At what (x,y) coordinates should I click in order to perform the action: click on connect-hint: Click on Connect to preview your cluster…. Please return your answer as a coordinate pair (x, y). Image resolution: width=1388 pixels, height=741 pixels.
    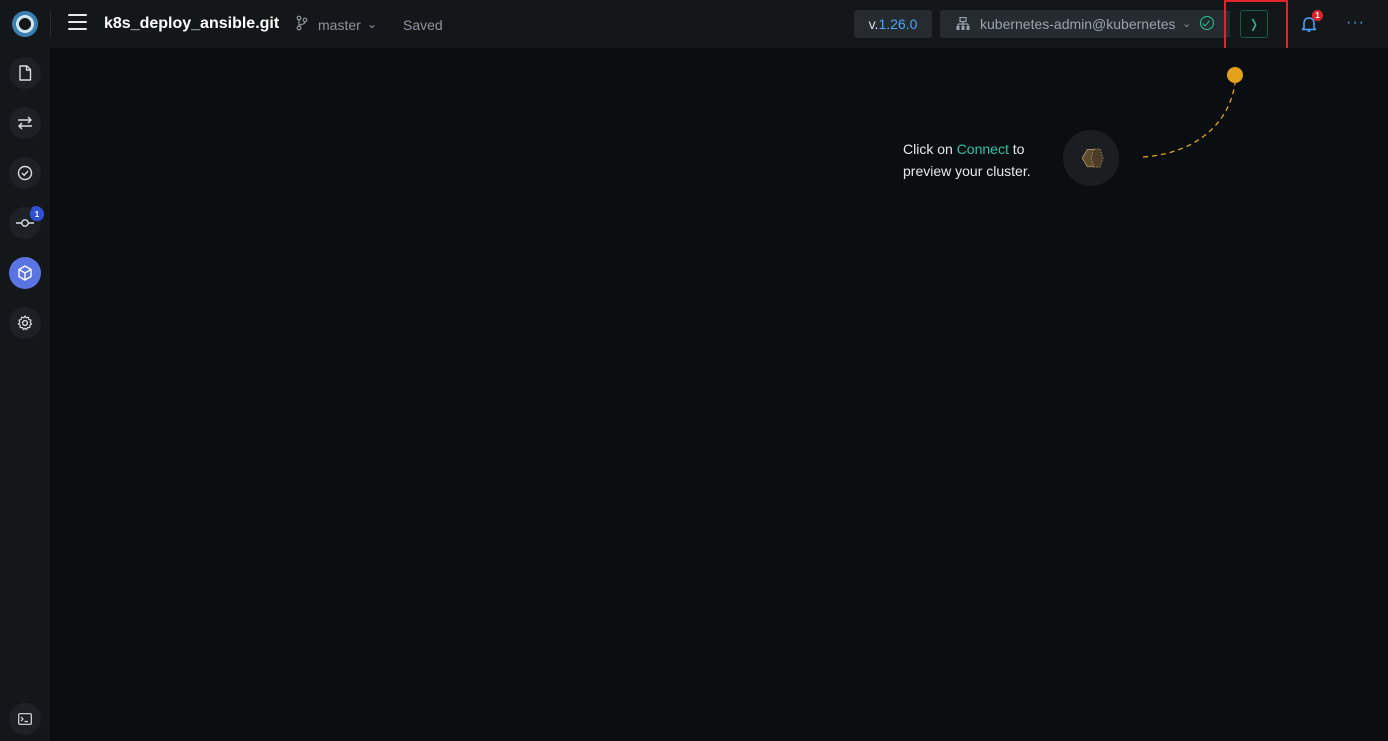
    Looking at the image, I should click on (967, 160).